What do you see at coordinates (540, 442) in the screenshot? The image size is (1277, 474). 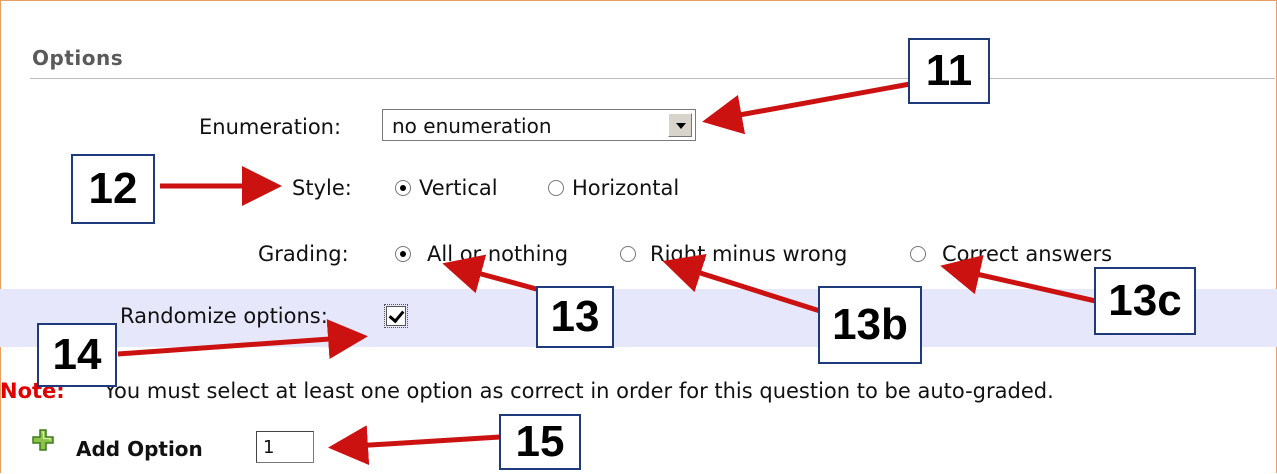 I see `callout-15: 15` at bounding box center [540, 442].